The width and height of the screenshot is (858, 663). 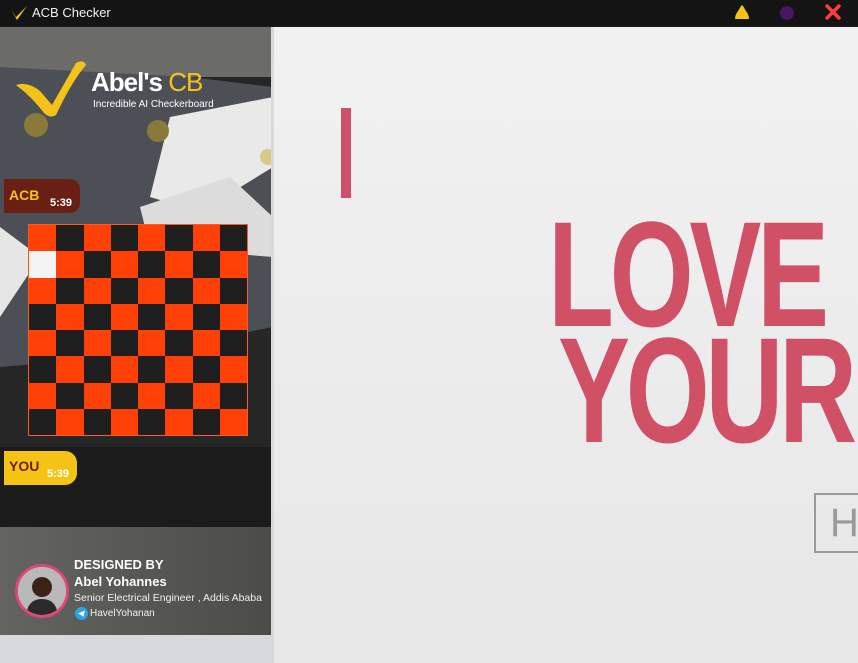 I want to click on brand-name-main: Abel's, so click(x=130, y=82).